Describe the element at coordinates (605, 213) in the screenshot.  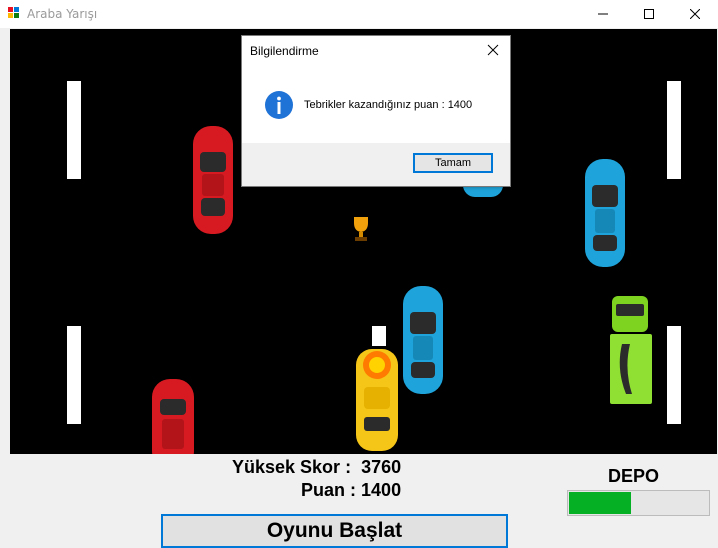
I see `blue-car-right` at that location.